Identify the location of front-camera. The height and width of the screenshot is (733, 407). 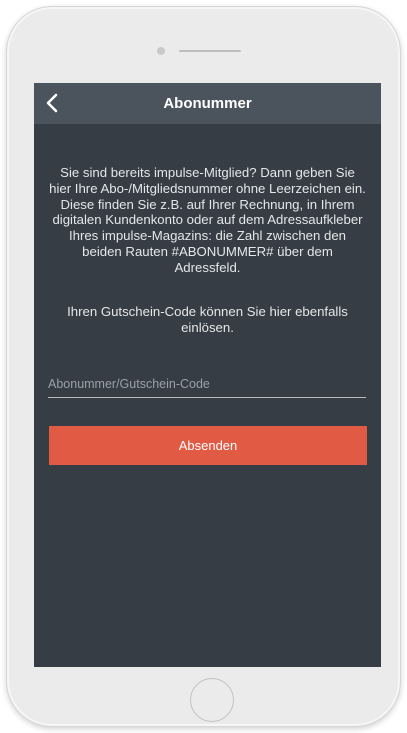
(161, 51).